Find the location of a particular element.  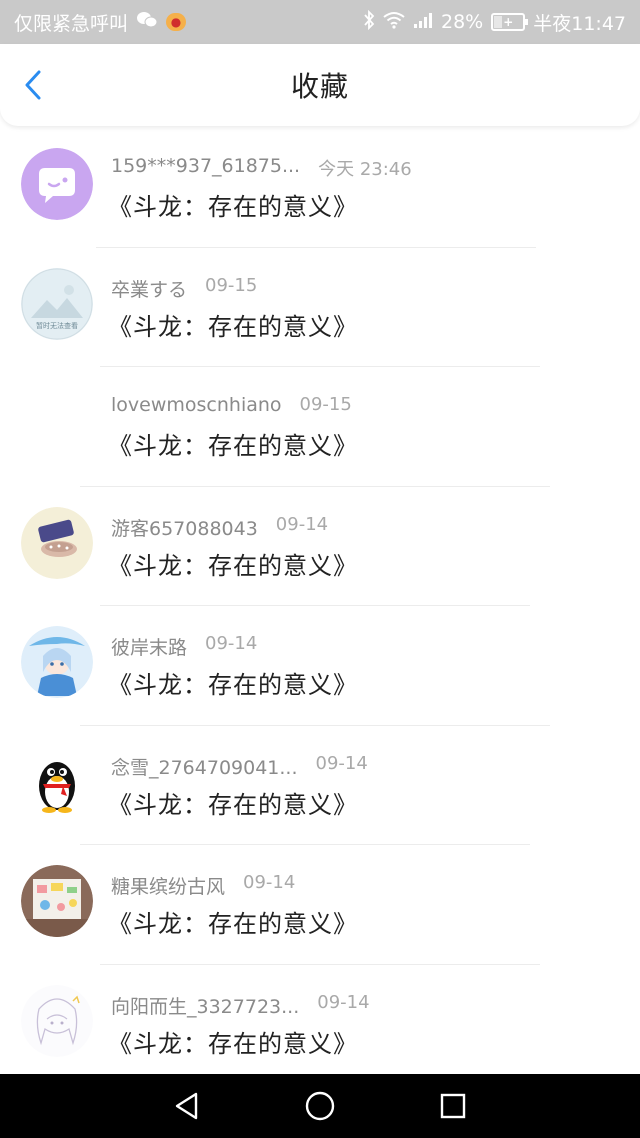

list-item: lovewmoscnhiano 09-15 《斗龙：存在的意义》 is located at coordinates (320, 427).